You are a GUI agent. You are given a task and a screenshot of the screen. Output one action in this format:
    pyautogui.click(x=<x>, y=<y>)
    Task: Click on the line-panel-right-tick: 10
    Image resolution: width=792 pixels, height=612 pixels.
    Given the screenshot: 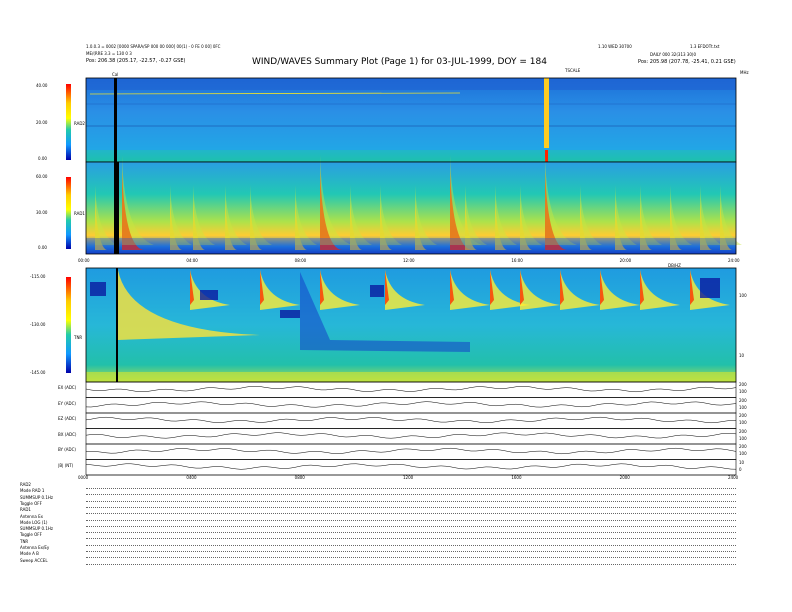 What is the action you would take?
    pyautogui.click(x=742, y=462)
    